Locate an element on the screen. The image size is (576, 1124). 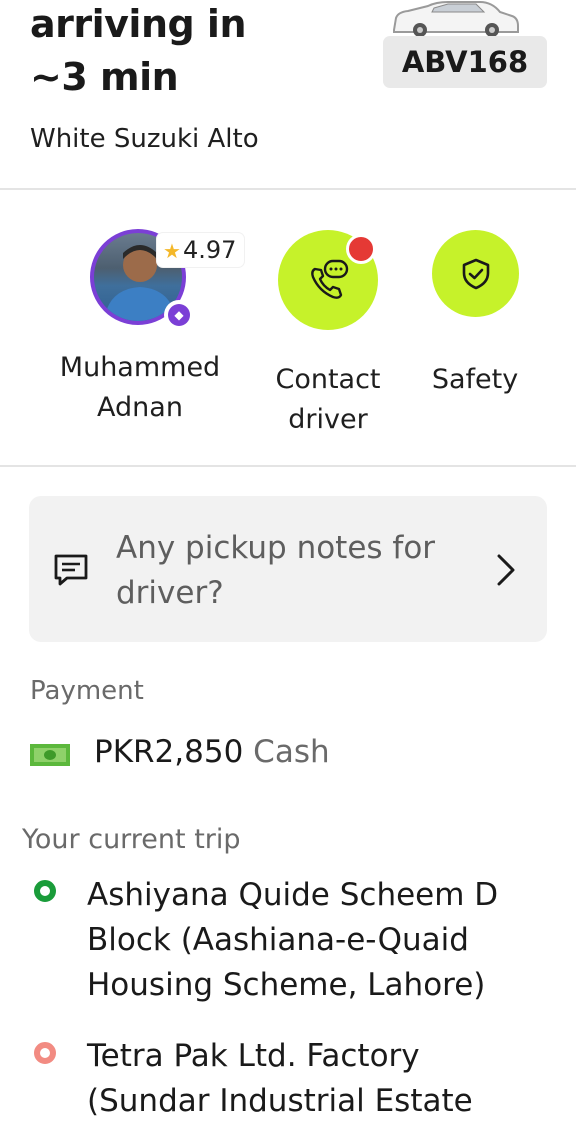
payment-amount: PKR2,850 Cash is located at coordinates (212, 752).